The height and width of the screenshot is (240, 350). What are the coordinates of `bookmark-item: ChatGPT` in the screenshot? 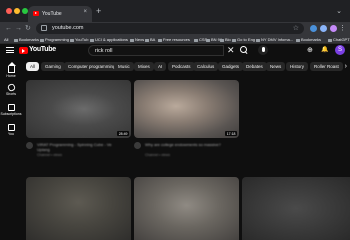 It's located at (339, 39).